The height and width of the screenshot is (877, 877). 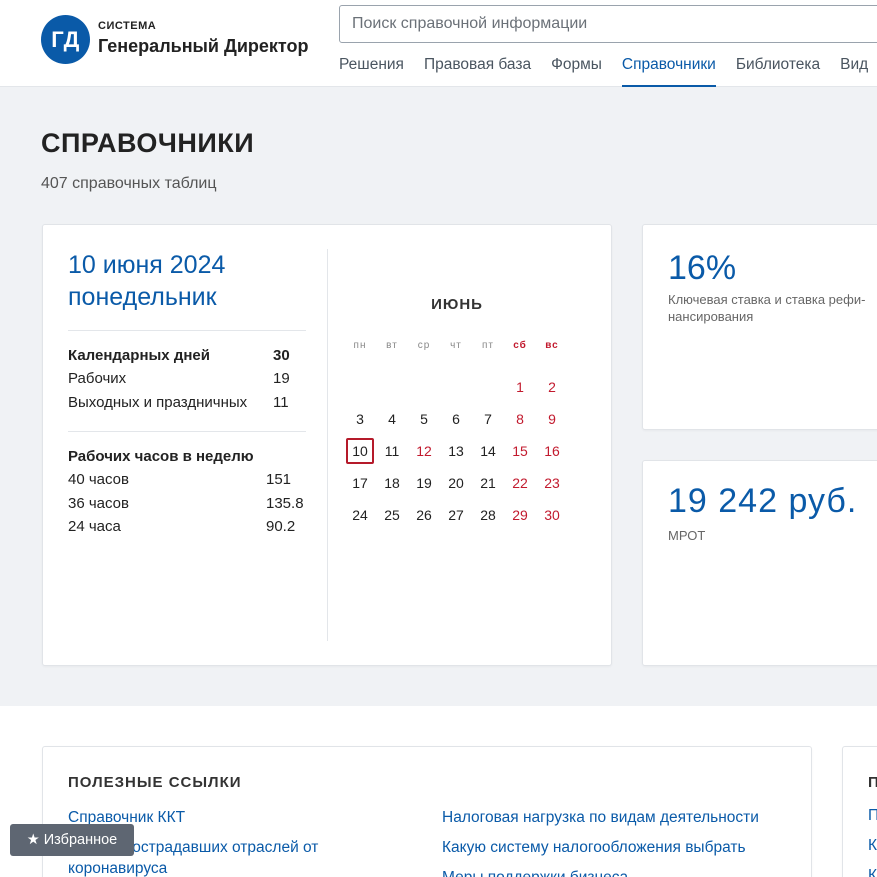 I want to click on calendar-day: 19, so click(x=424, y=483).